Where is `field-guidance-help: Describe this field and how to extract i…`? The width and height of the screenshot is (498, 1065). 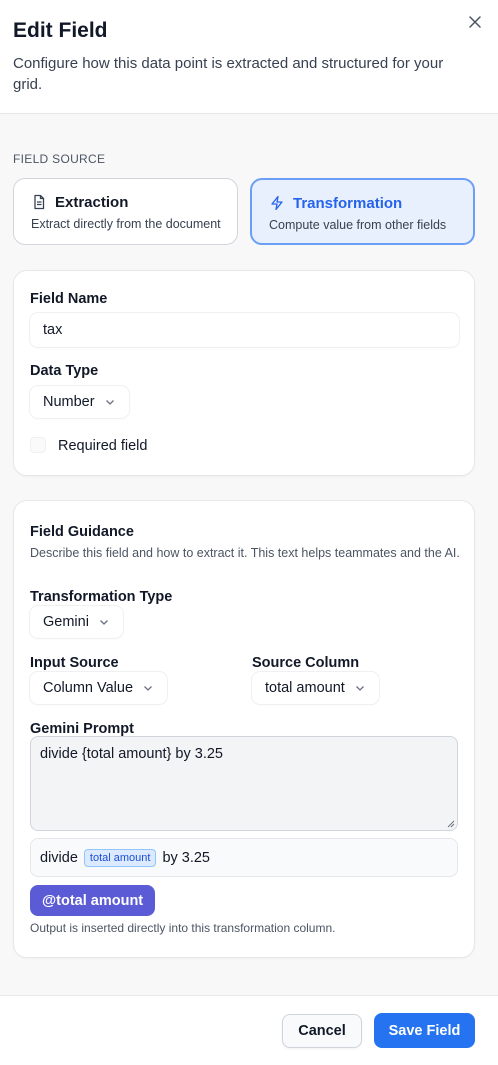 field-guidance-help: Describe this field and how to extract i… is located at coordinates (245, 553).